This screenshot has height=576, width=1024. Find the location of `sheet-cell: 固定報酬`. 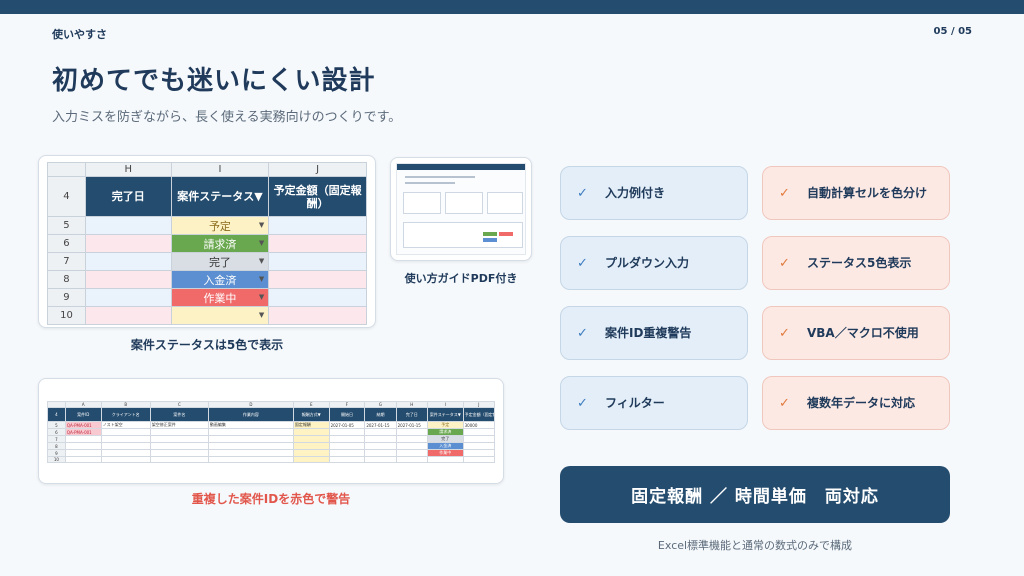

sheet-cell: 固定報酬 is located at coordinates (311, 425).